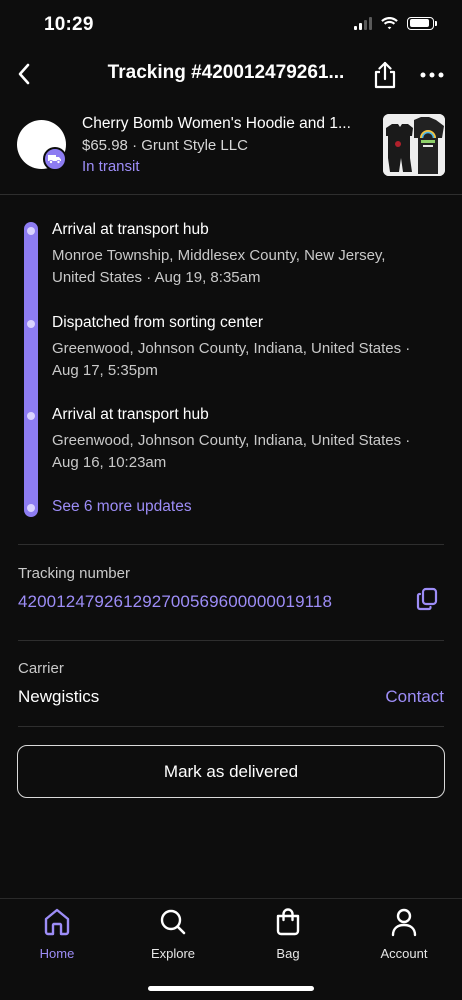 The width and height of the screenshot is (462, 1000). I want to click on status-time: 10:29, so click(69, 24).